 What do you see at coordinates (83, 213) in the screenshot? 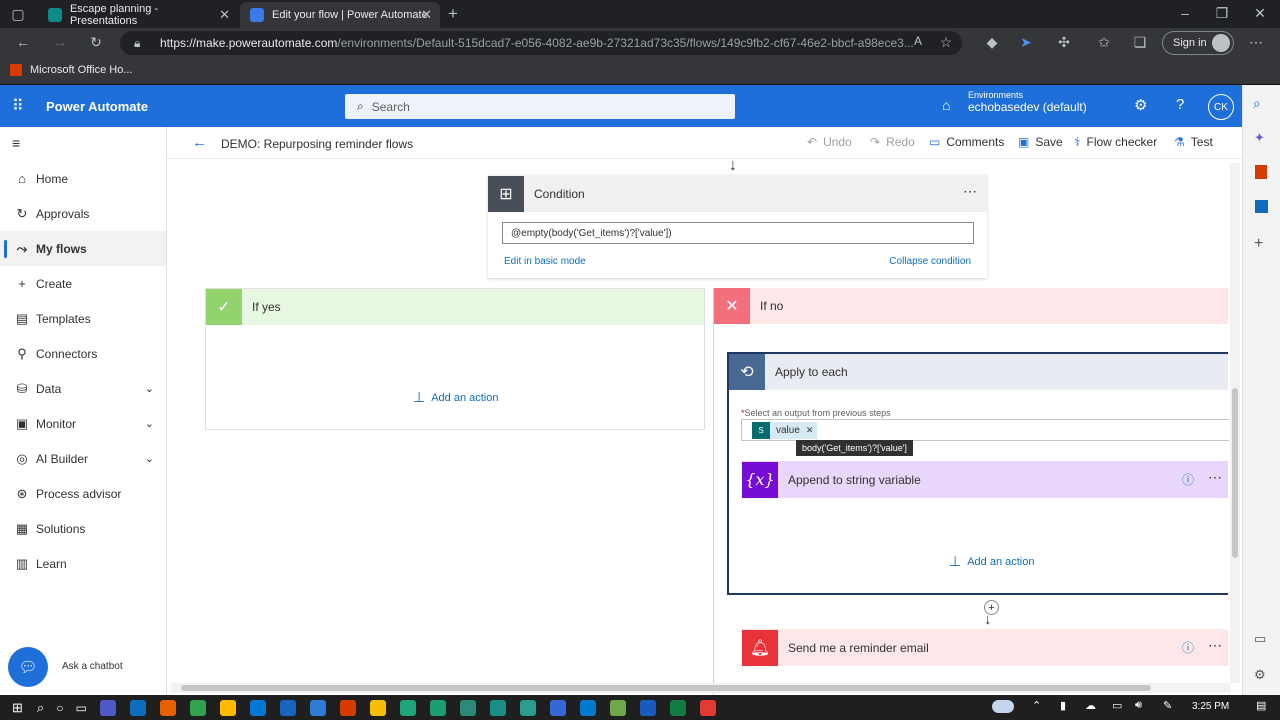
I see `nav-item-approvals: ↻ Approvals` at bounding box center [83, 213].